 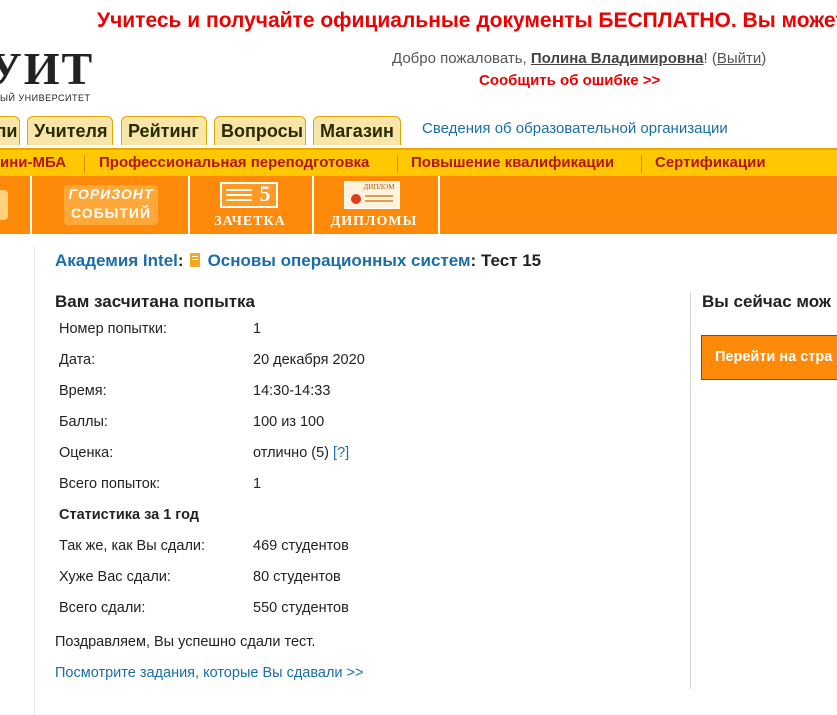 What do you see at coordinates (690, 490) in the screenshot?
I see `column-divider` at bounding box center [690, 490].